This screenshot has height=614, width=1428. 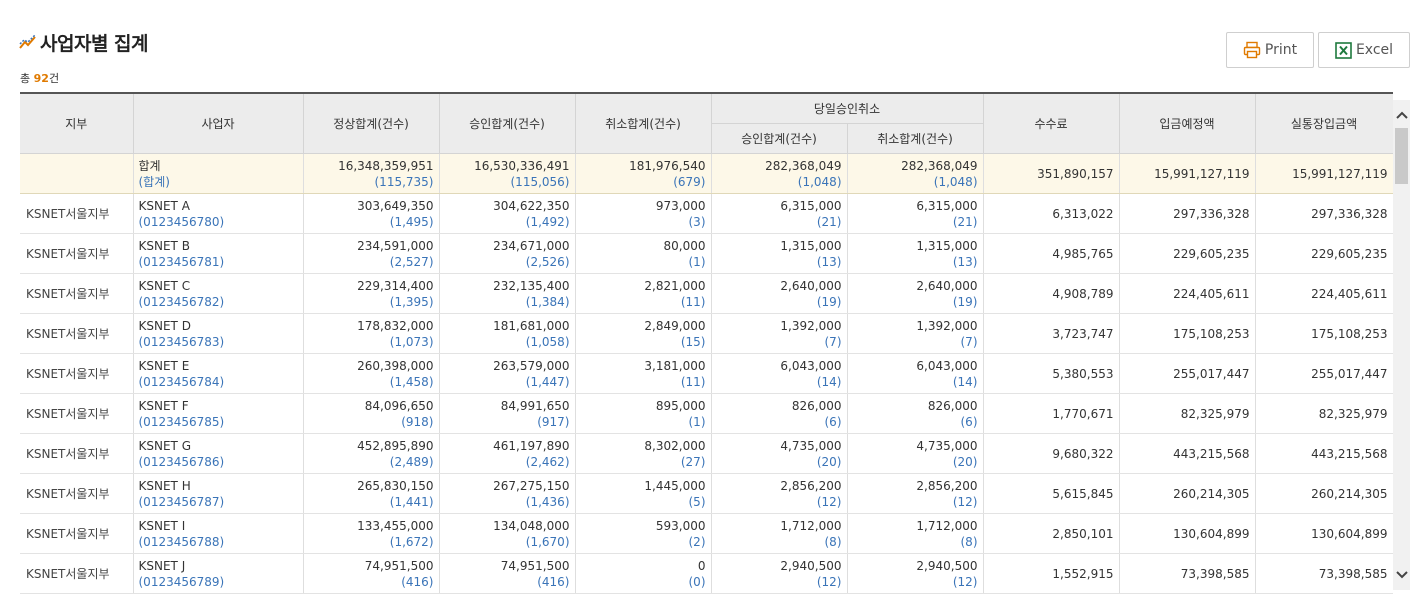 I want to click on fee-cell: 2,850,101, so click(x=1051, y=533).